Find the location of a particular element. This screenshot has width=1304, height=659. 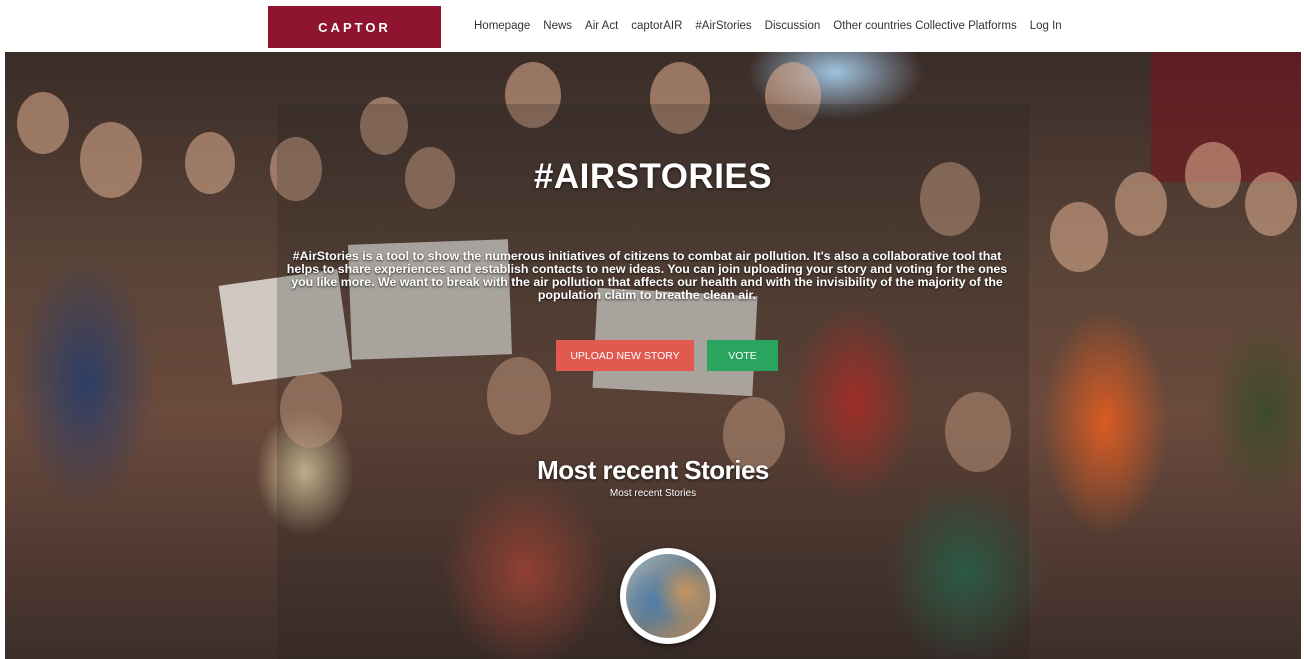

upload-new-story-button: UPLOAD NEW STORY is located at coordinates (625, 355).